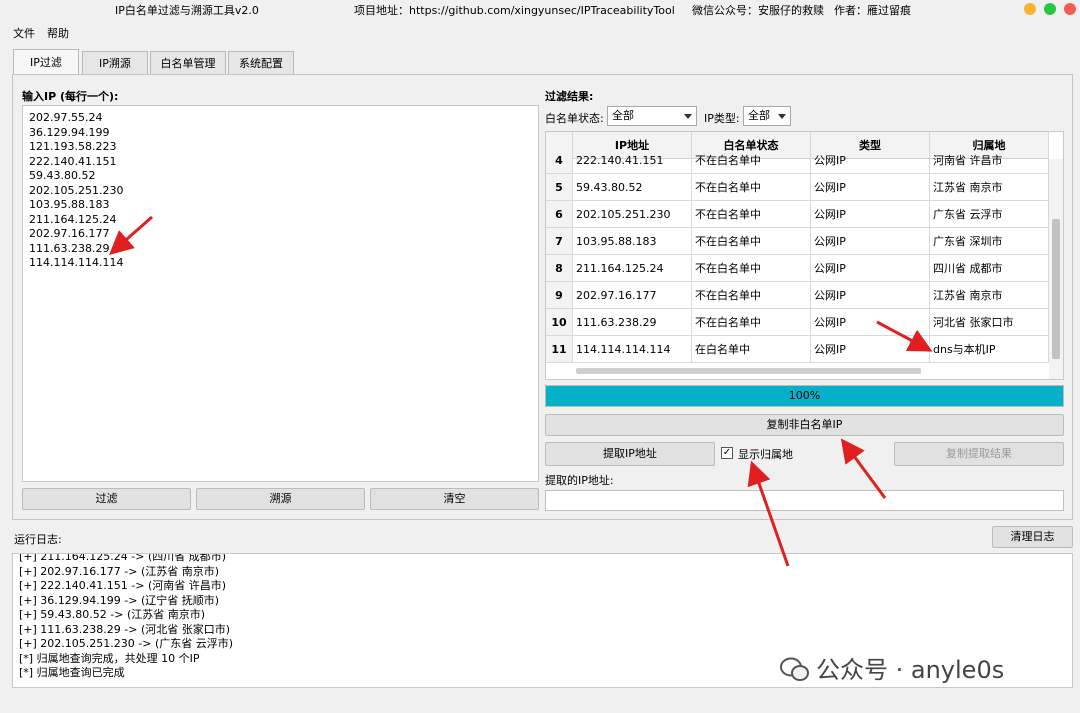 The image size is (1080, 713). Describe the element at coordinates (69, 204) in the screenshot. I see `ip-line: 103.95.88.183` at that location.